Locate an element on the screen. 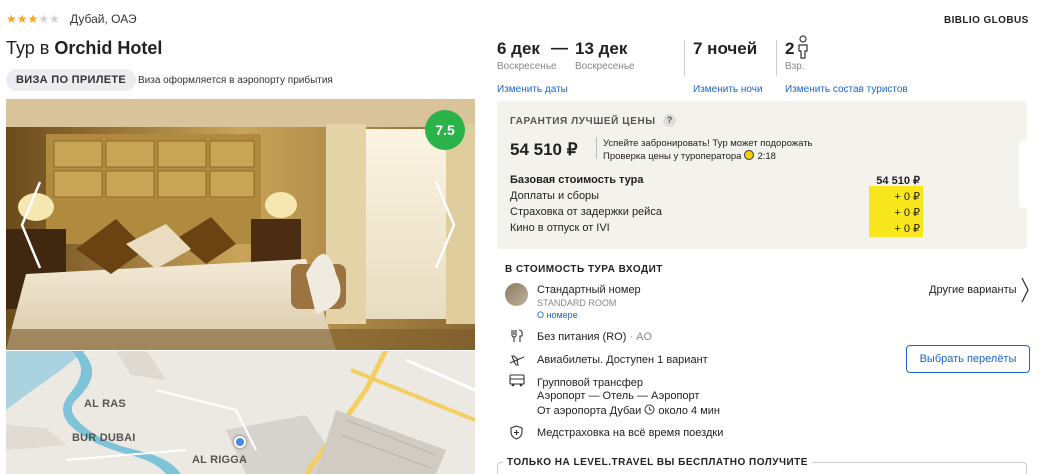 The image size is (1047, 474). price-row-label: Кино в отпуск от IVI is located at coordinates (560, 228).